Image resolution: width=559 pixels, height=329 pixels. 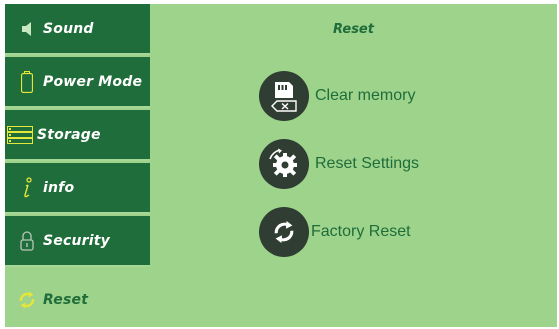 What do you see at coordinates (367, 163) in the screenshot?
I see `reset-settings-label: Reset Settings` at bounding box center [367, 163].